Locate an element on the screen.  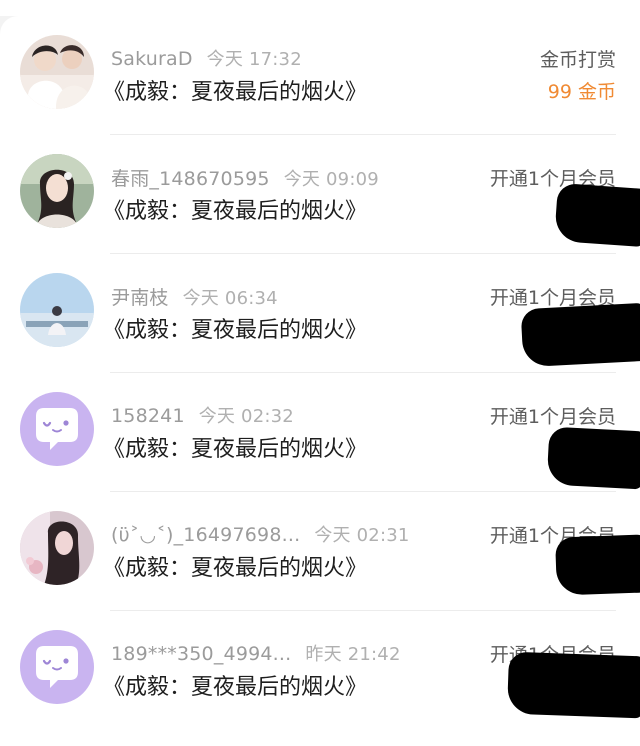
reward-amount: 99 金币 is located at coordinates (581, 92).